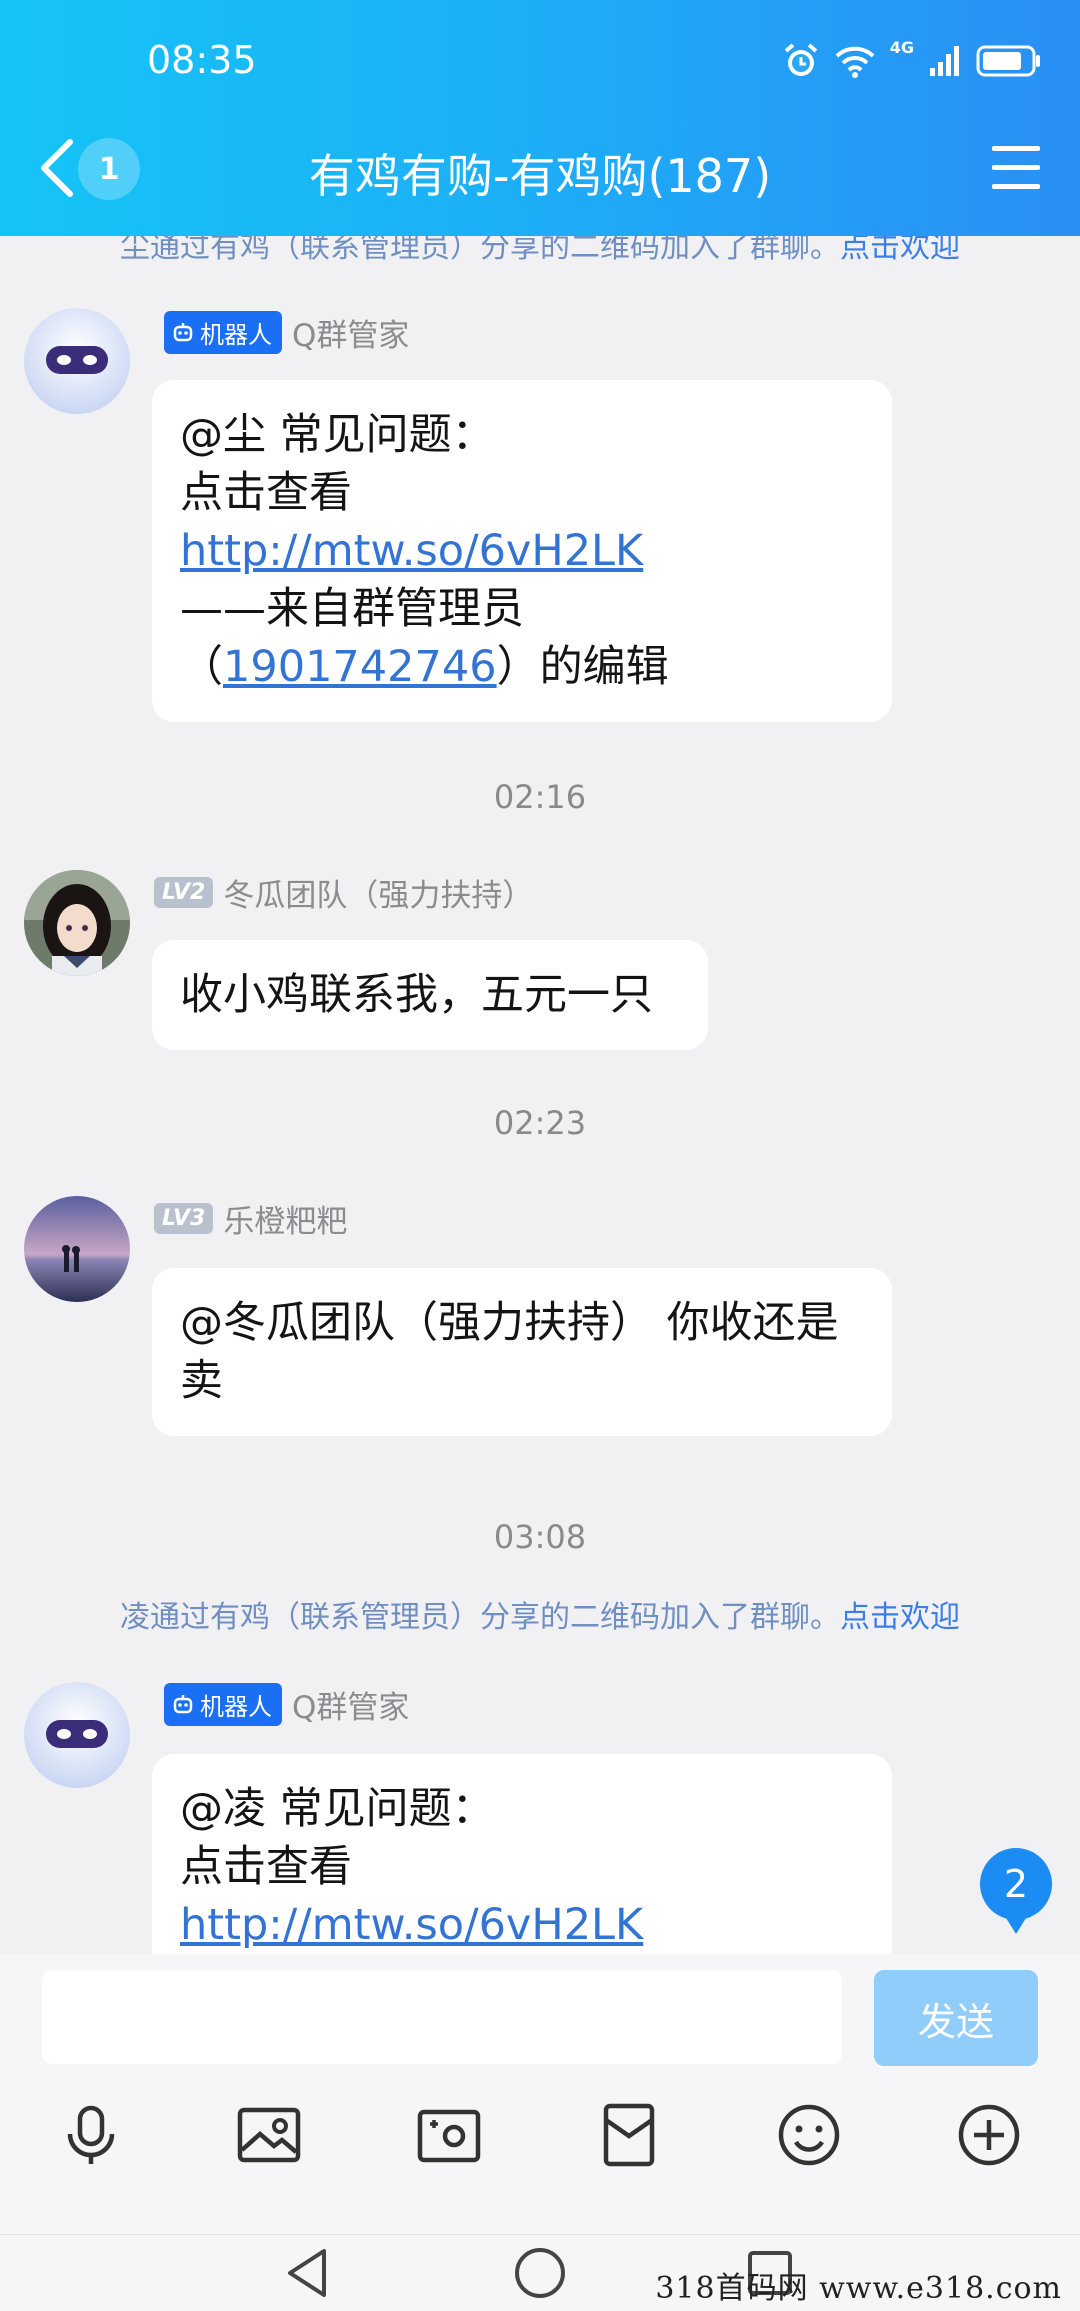  I want to click on menu-button, so click(1016, 168).